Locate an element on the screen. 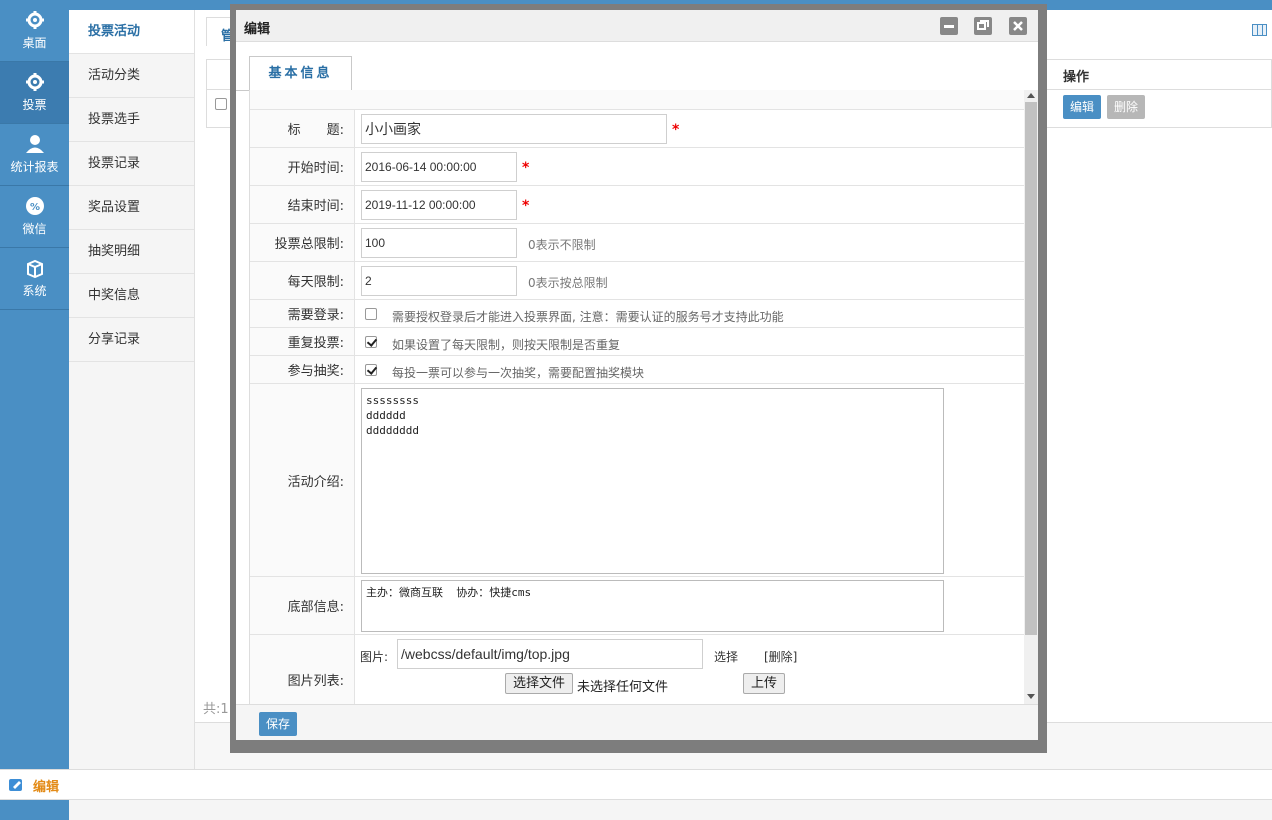 The image size is (1272, 820). title-label: 标 题: is located at coordinates (302, 128).